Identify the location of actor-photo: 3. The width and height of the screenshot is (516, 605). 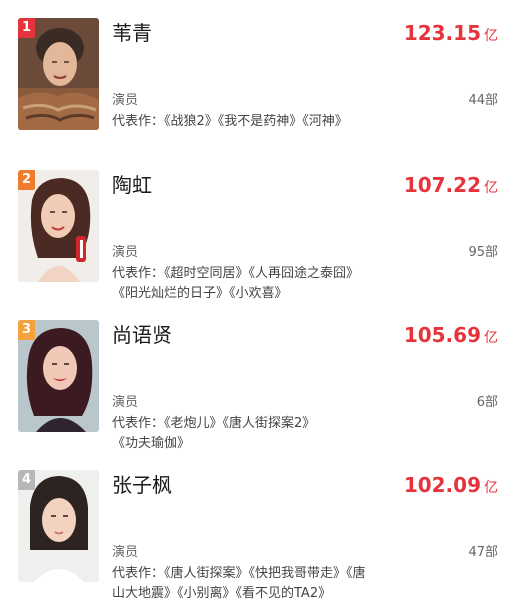
(58, 376).